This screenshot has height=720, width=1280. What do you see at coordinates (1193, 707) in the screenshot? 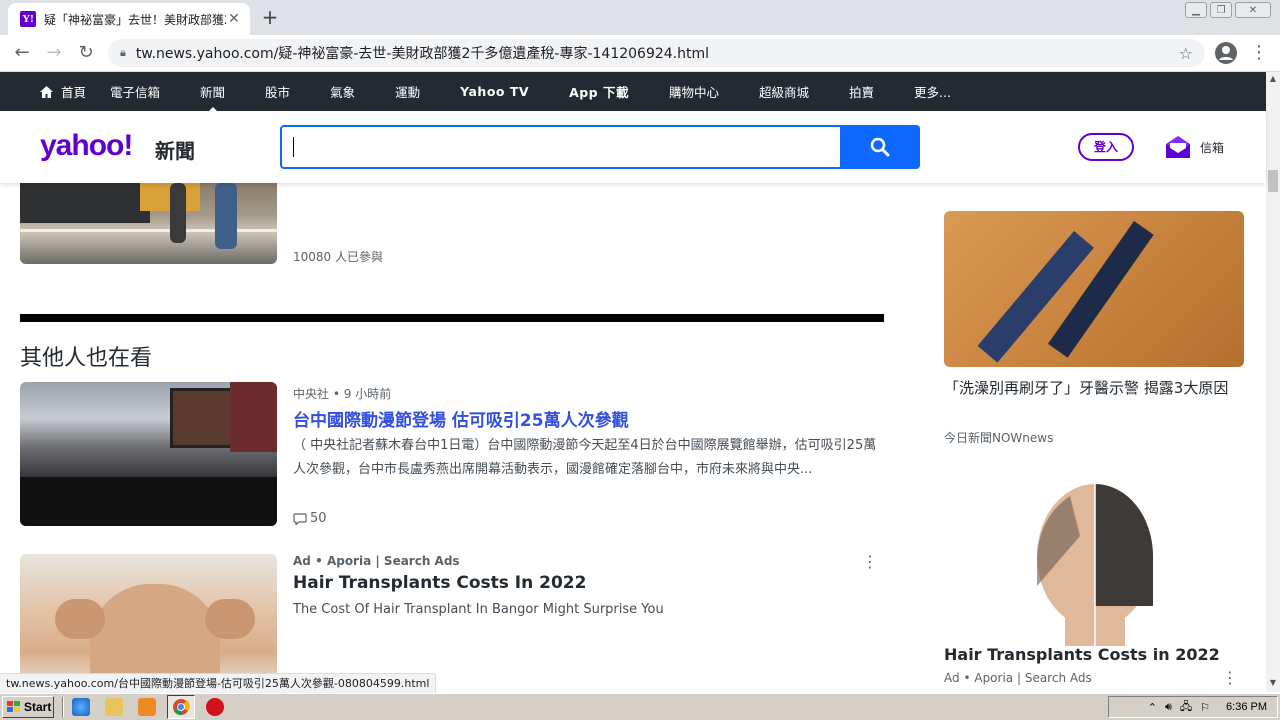
I see `system-tray: ⌃ 🔊︎ 🖧︎ ⚐ 6:36 PM` at bounding box center [1193, 707].